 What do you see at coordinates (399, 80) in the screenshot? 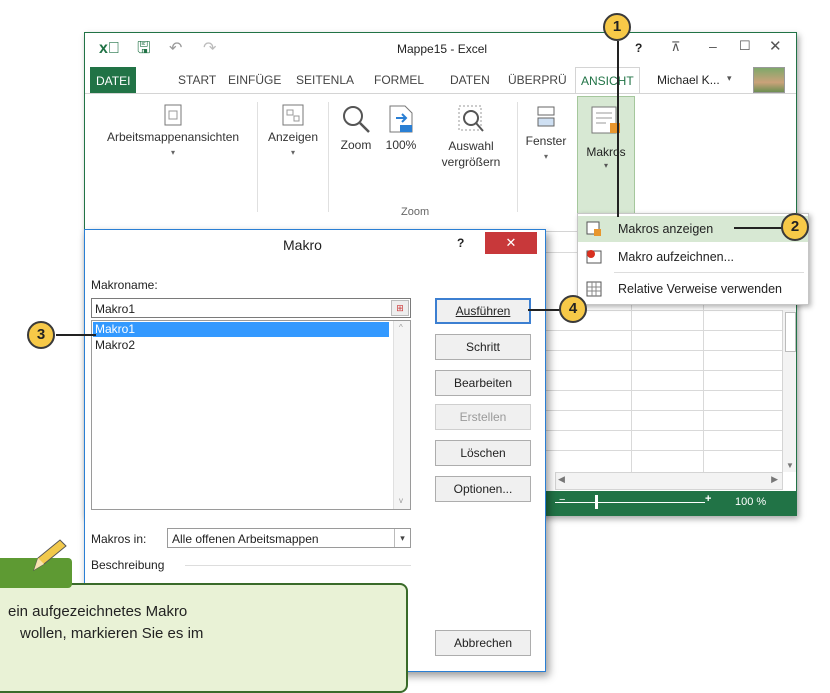
I see `tab-formel: FORMEL` at bounding box center [399, 80].